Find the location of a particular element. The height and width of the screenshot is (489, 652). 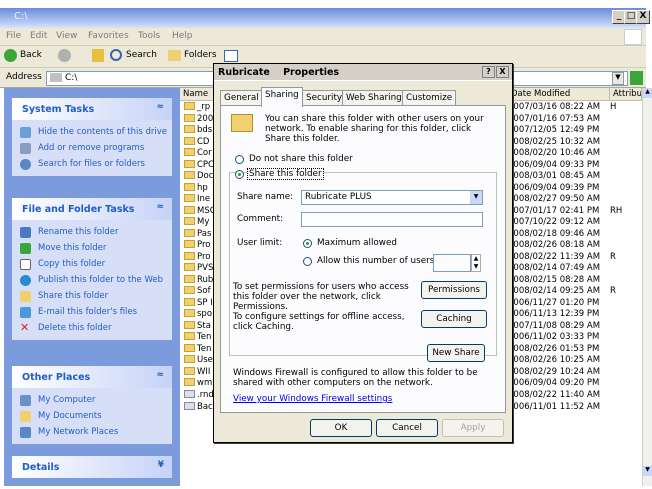

tab-sharing: Sharing is located at coordinates (282, 97).